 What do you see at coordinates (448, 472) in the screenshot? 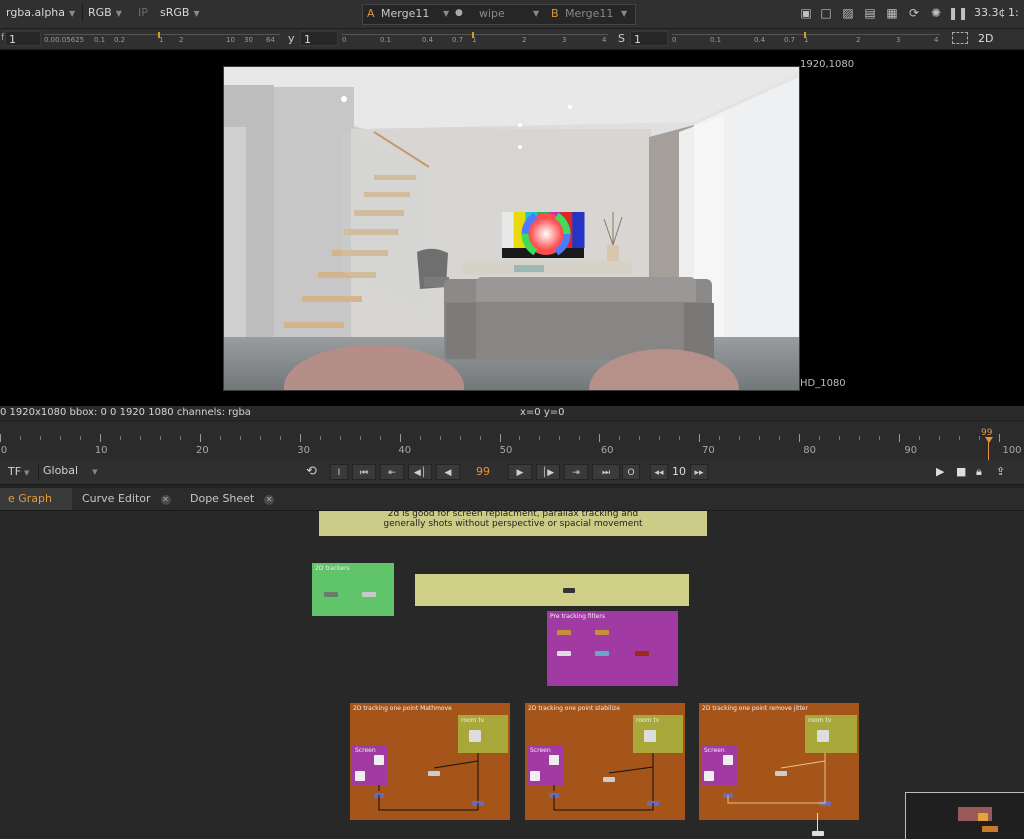
I see `play-backward-button: ◀` at bounding box center [448, 472].